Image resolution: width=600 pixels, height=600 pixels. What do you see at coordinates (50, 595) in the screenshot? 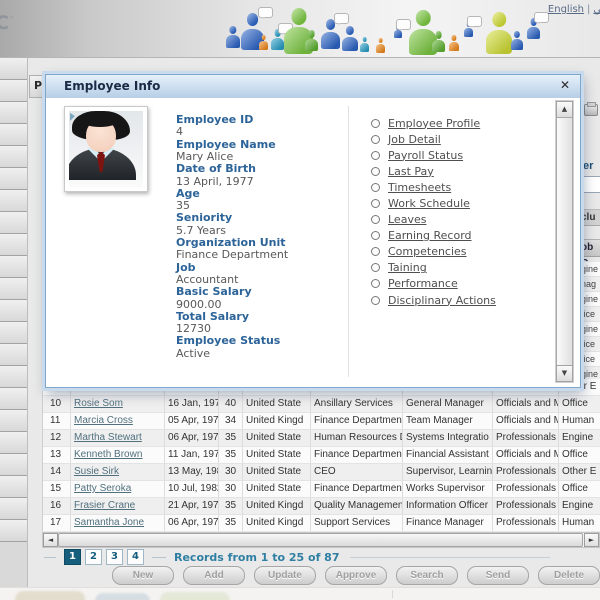
I see `watermark-blob` at bounding box center [50, 595].